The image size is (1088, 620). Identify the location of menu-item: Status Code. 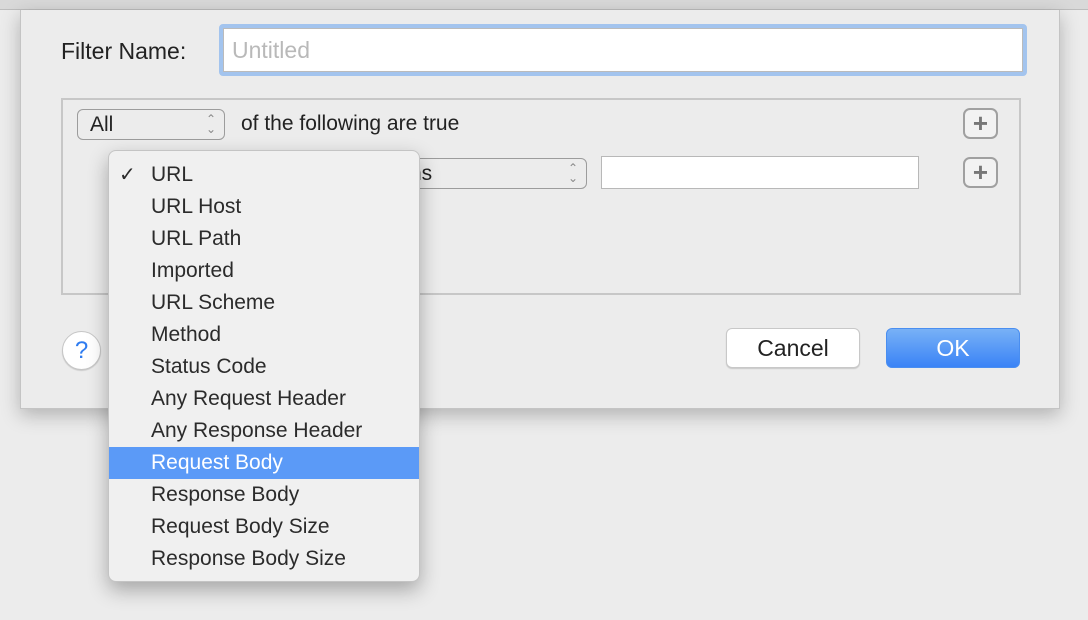
(264, 367).